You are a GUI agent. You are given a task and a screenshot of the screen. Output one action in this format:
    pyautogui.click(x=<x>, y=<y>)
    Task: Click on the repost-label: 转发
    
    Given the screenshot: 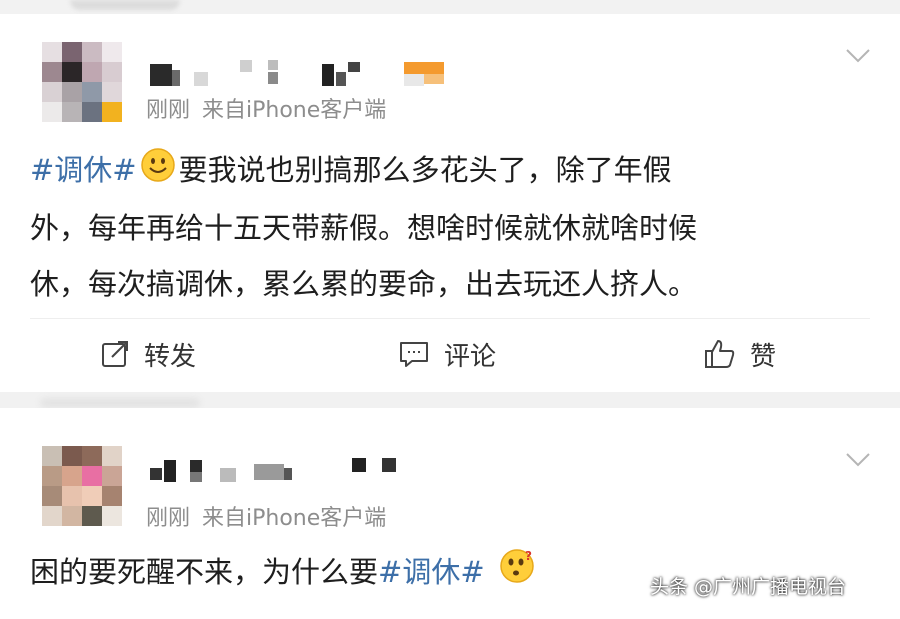 What is the action you would take?
    pyautogui.click(x=170, y=356)
    